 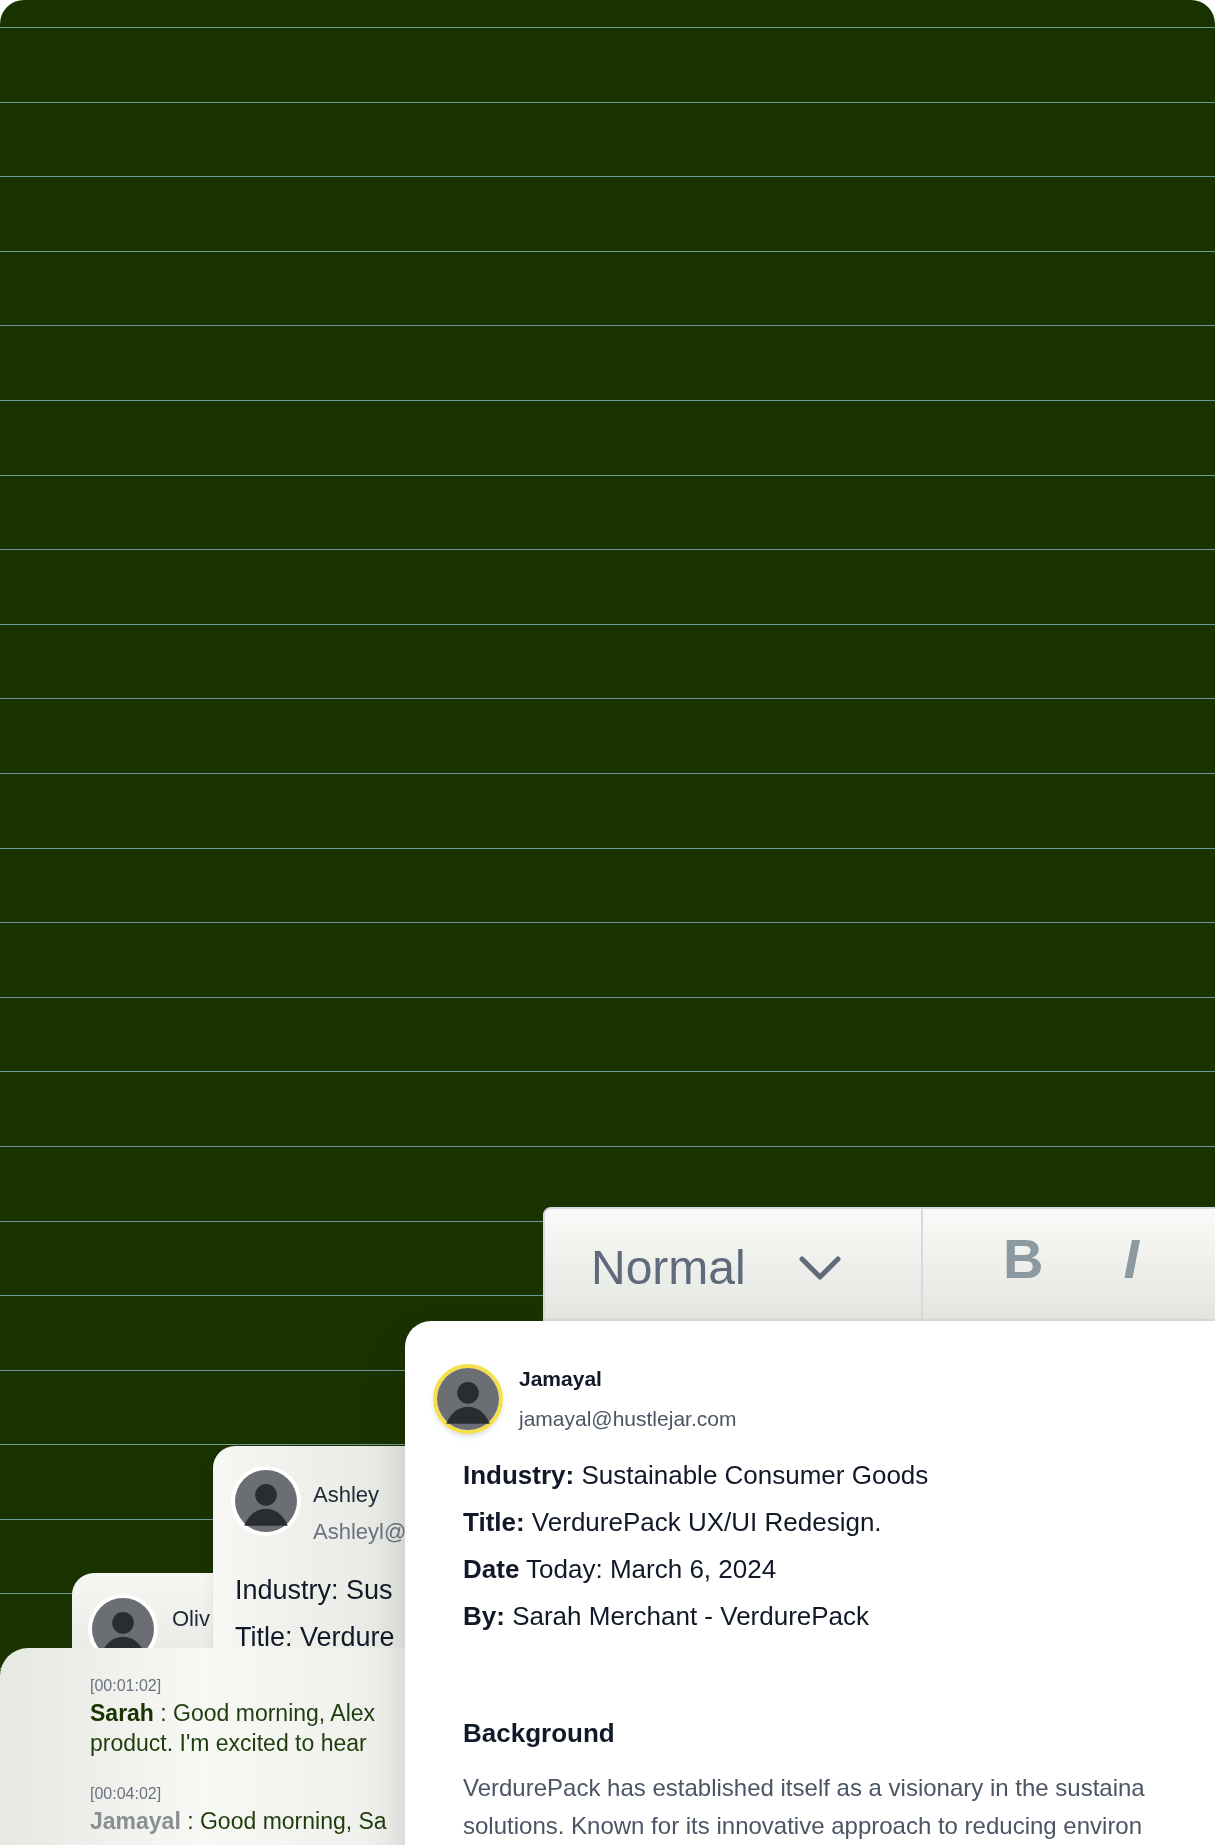 I want to click on background-paragraph: VerdurePack has established itself as a visionary in the sustaina solutions. Known for its innovative approach to reducing environ, so click(x=804, y=1807).